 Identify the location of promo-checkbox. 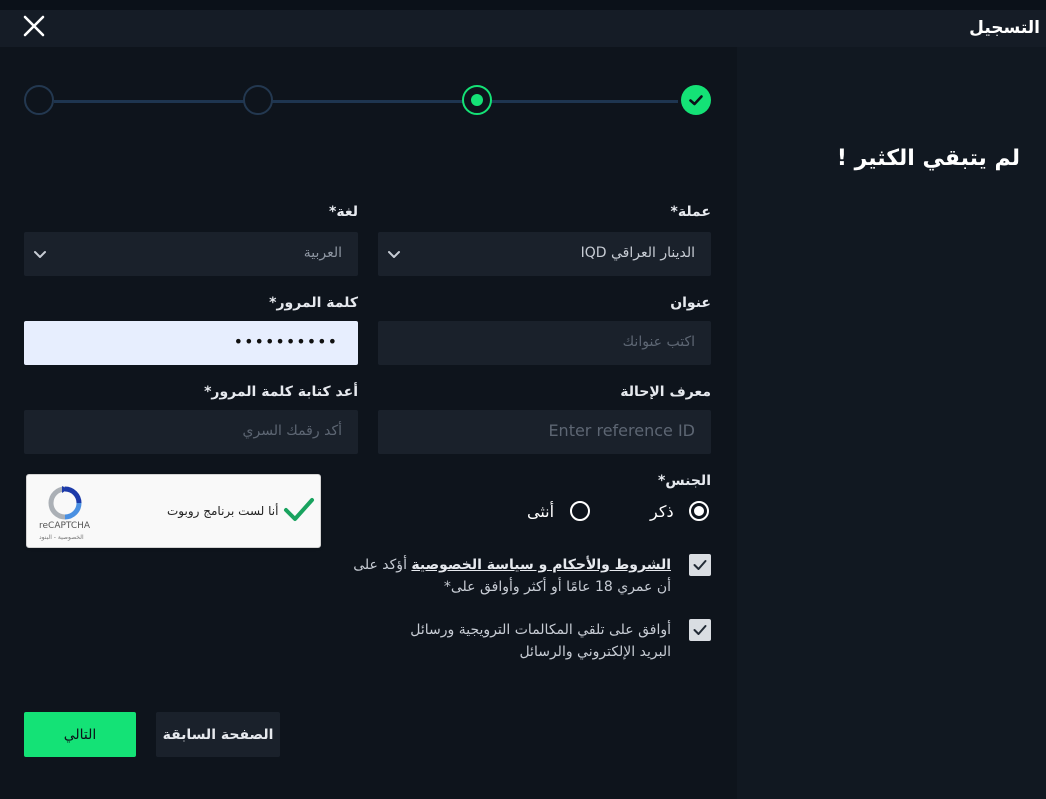
(700, 630).